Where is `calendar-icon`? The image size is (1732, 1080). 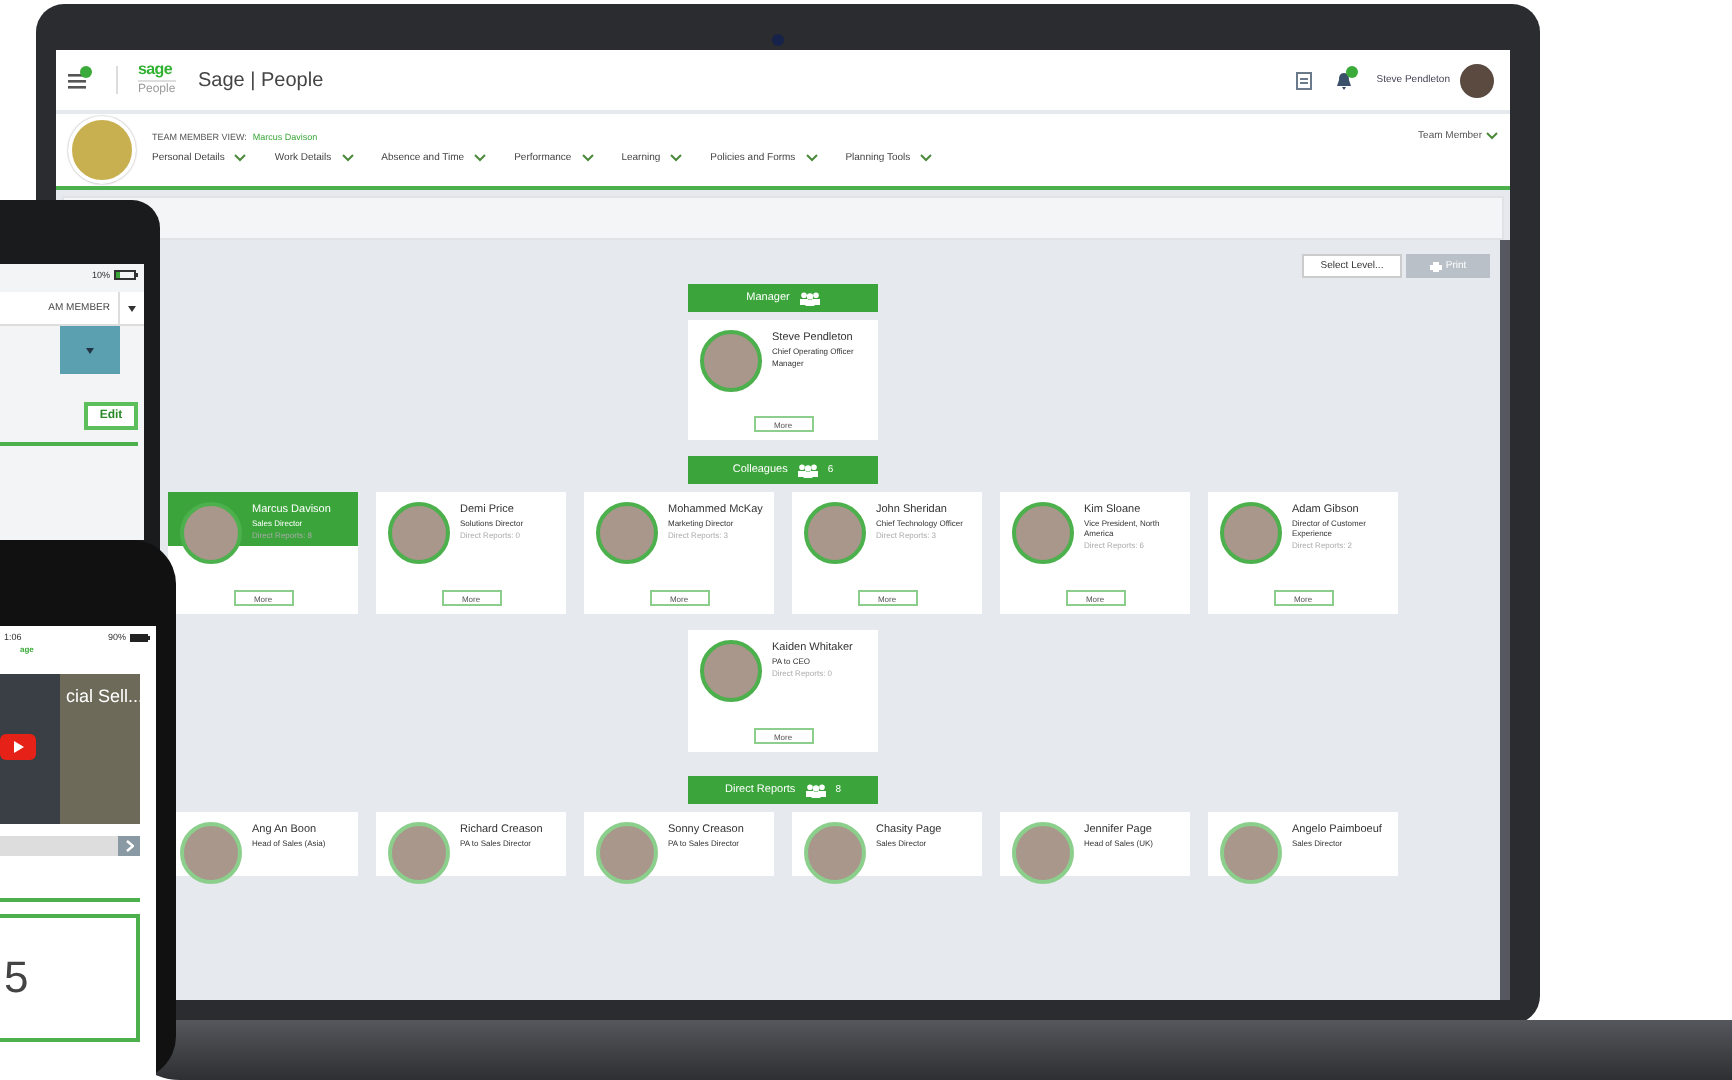
calendar-icon is located at coordinates (1304, 80).